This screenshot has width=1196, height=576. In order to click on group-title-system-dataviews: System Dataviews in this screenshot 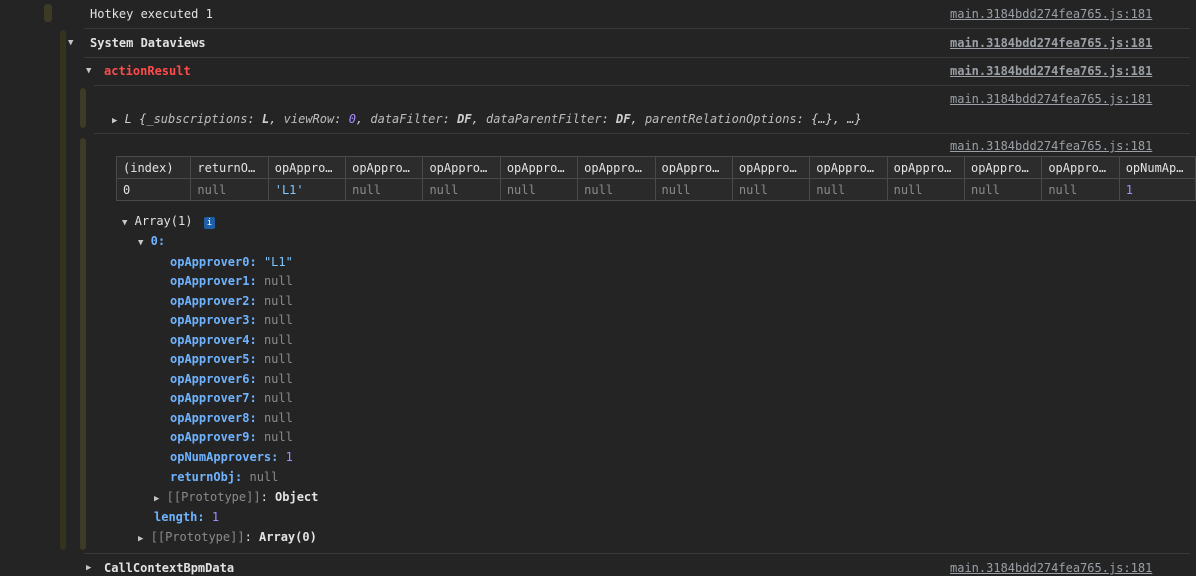, I will do `click(148, 43)`.